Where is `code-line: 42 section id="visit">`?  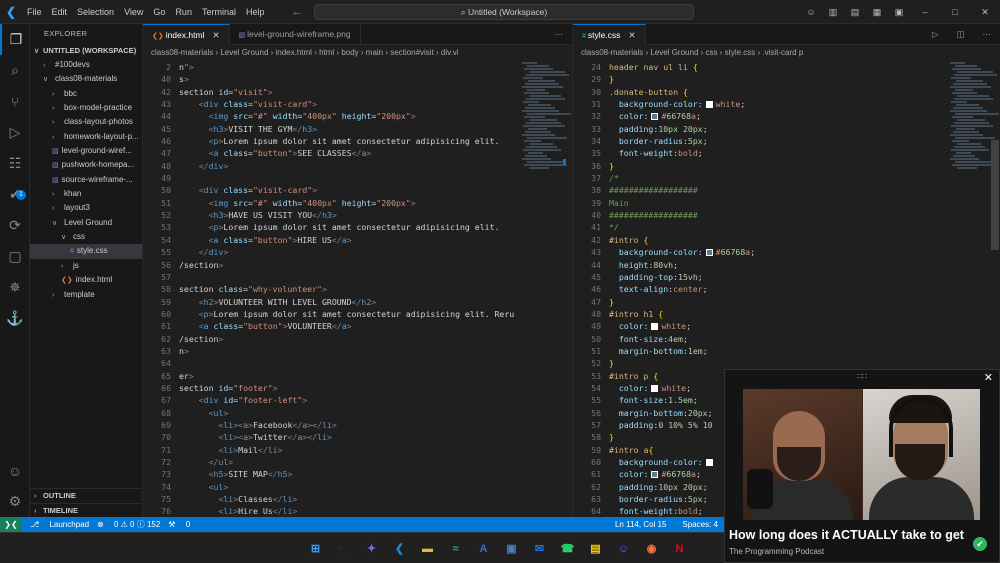 code-line: 42 section id="visit"> is located at coordinates (357, 92).